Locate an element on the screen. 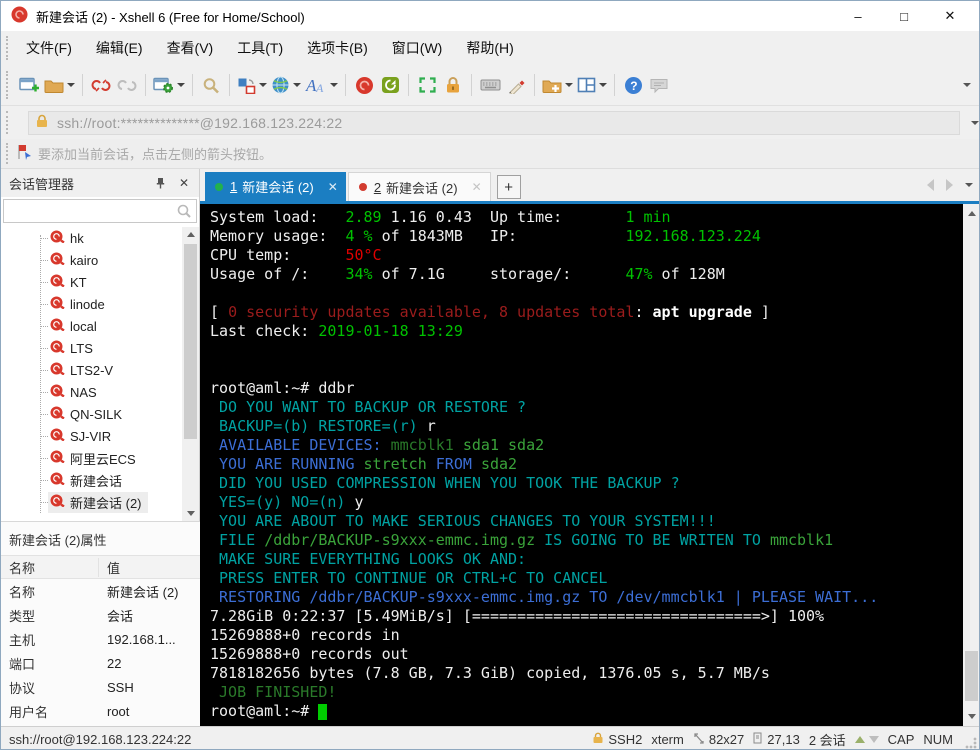 This screenshot has height=750, width=980. session-item: local is located at coordinates (91, 326).